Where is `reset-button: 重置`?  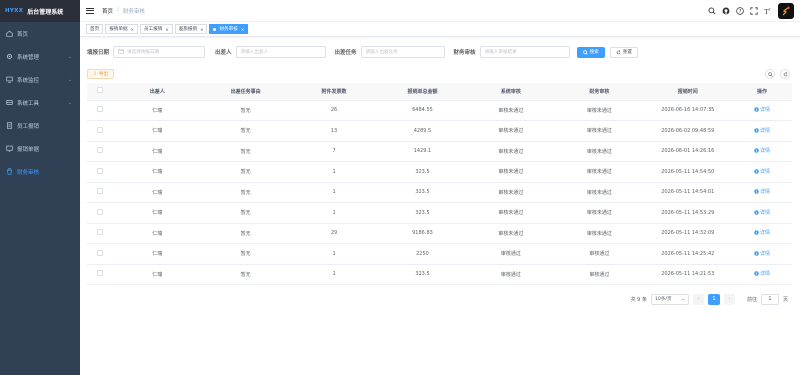
reset-button: 重置 is located at coordinates (623, 52).